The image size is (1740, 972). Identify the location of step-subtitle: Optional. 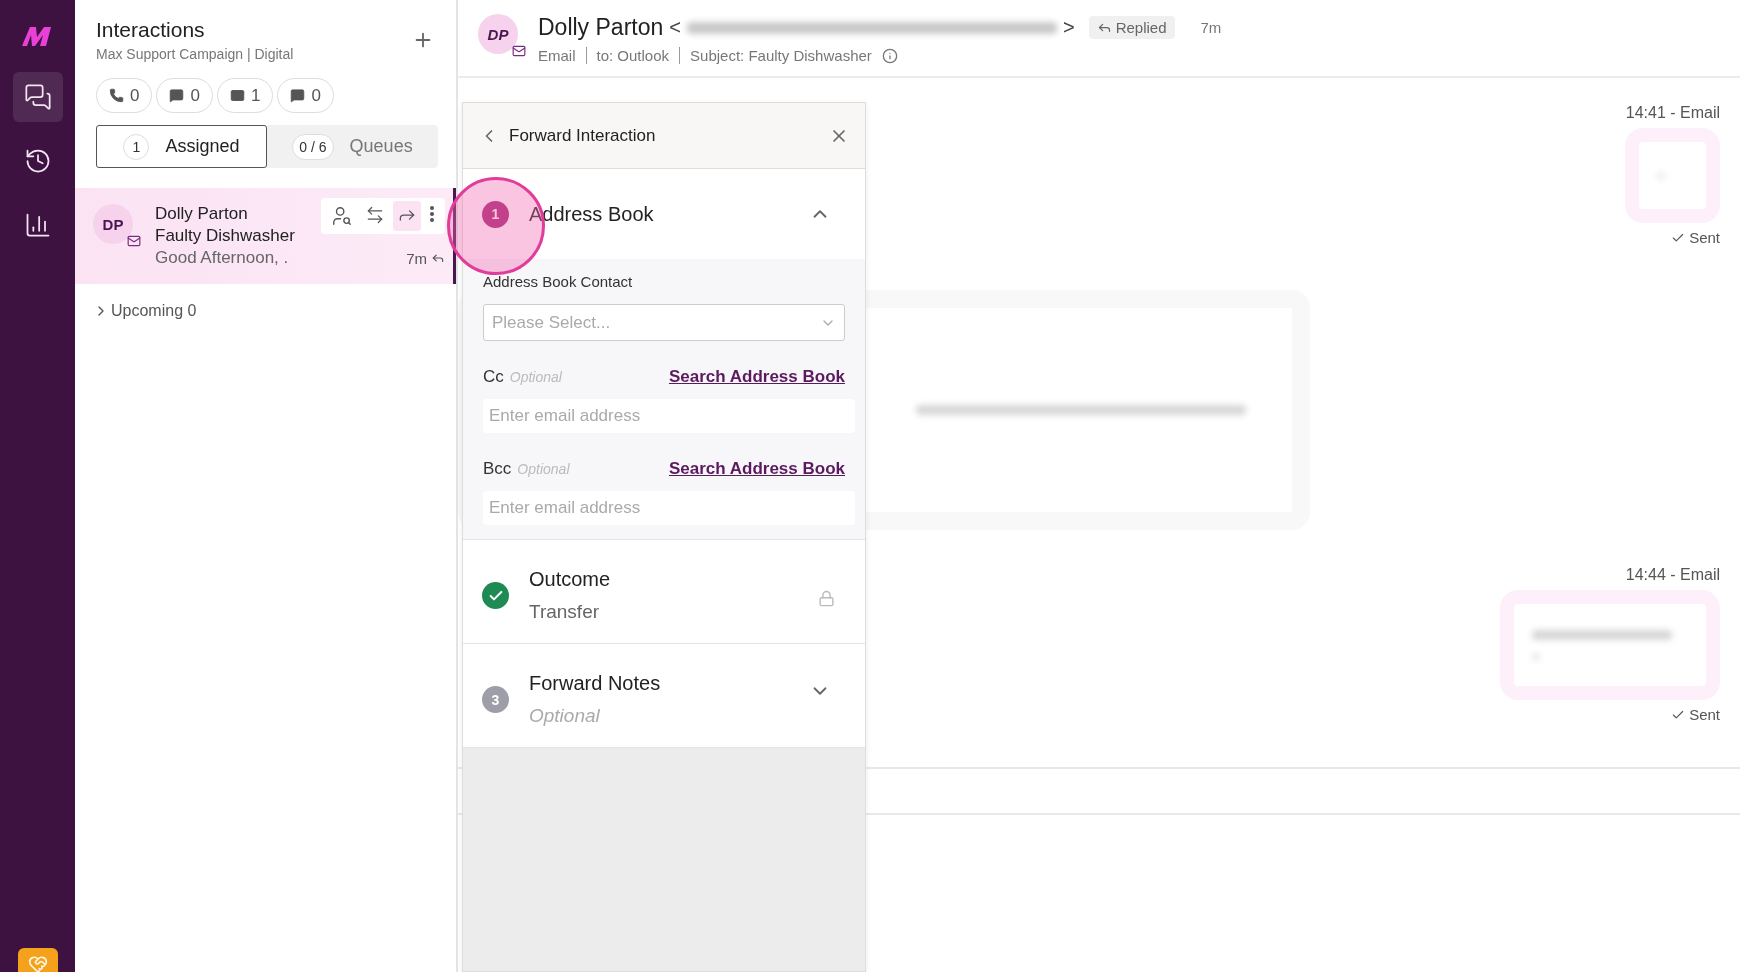
(564, 716).